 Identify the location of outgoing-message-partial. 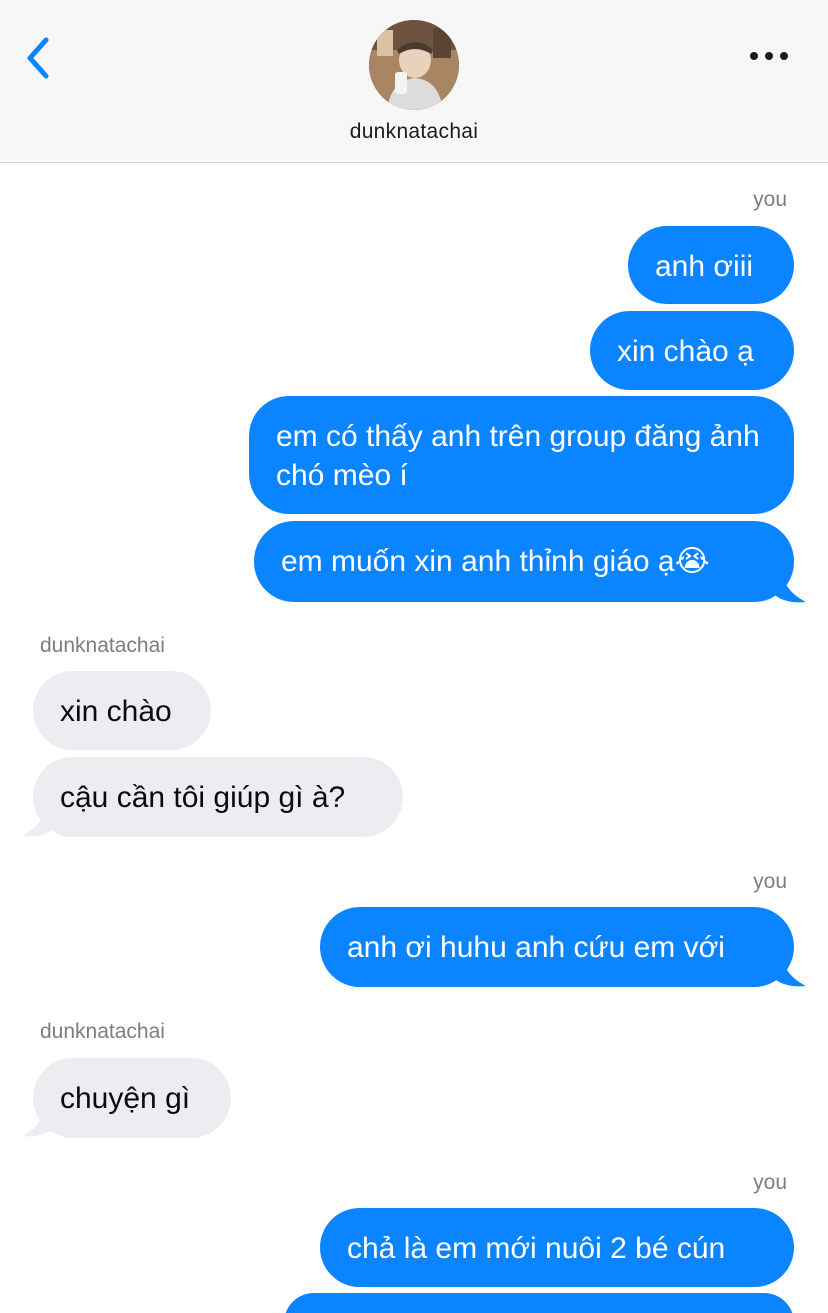
(539, 1303).